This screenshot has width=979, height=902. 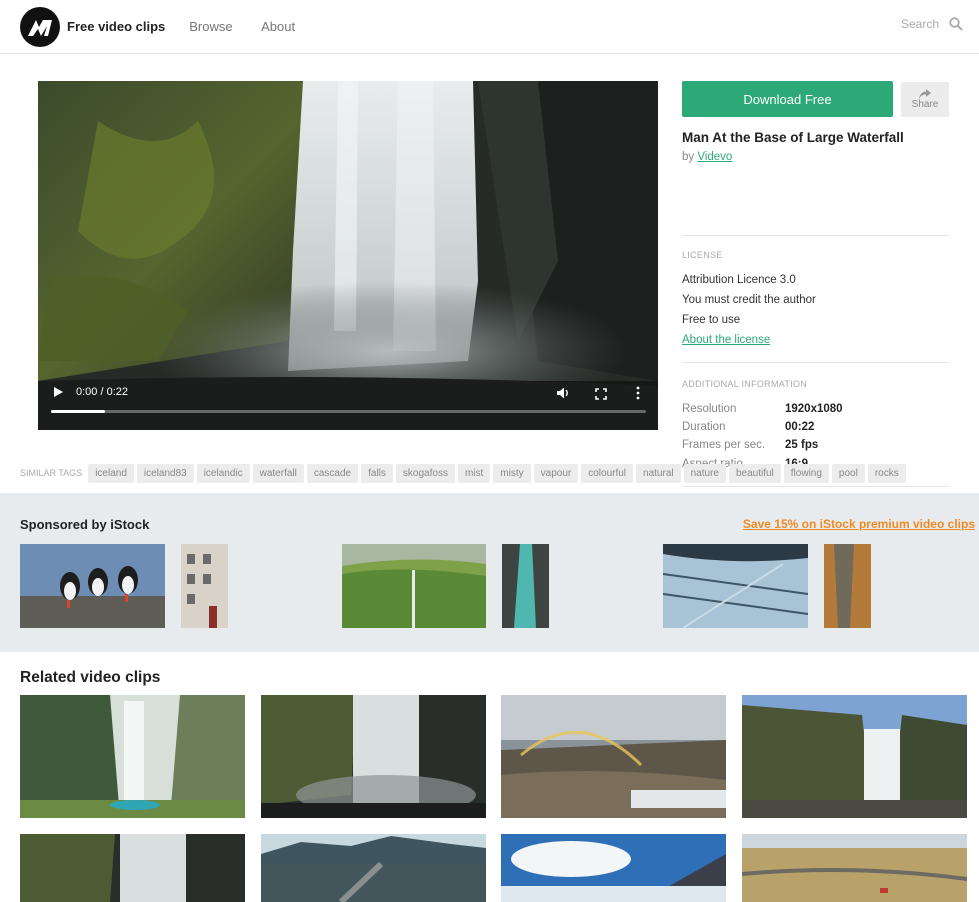 What do you see at coordinates (802, 445) in the screenshot?
I see `info-value: 25 fps` at bounding box center [802, 445].